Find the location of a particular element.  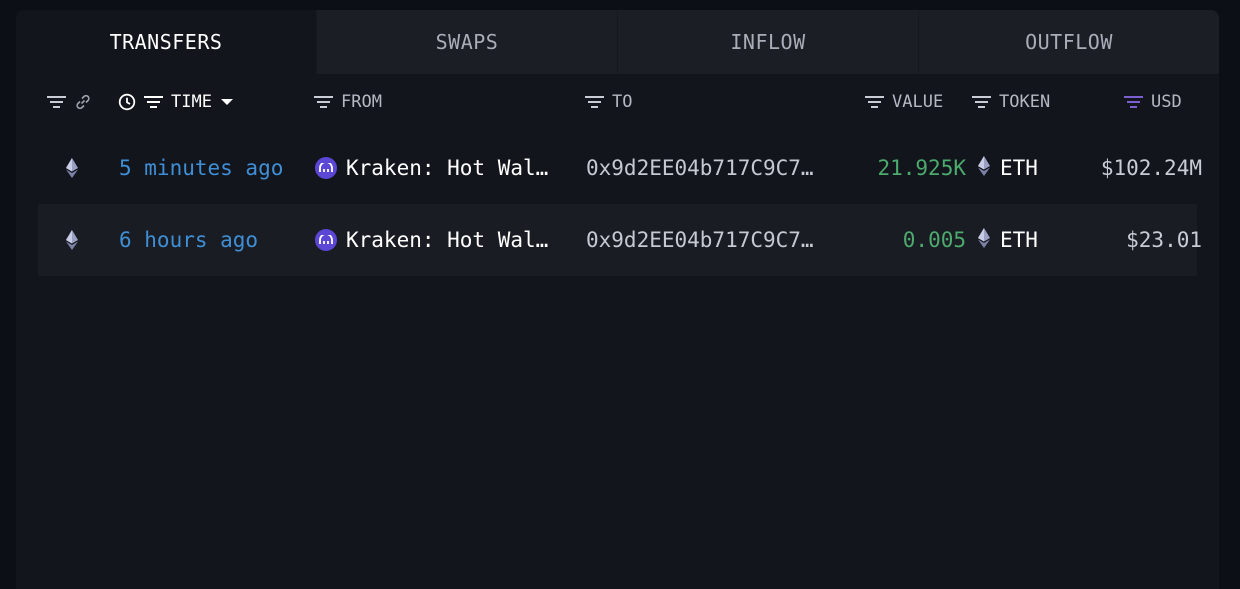

header-to: TO is located at coordinates (608, 102).